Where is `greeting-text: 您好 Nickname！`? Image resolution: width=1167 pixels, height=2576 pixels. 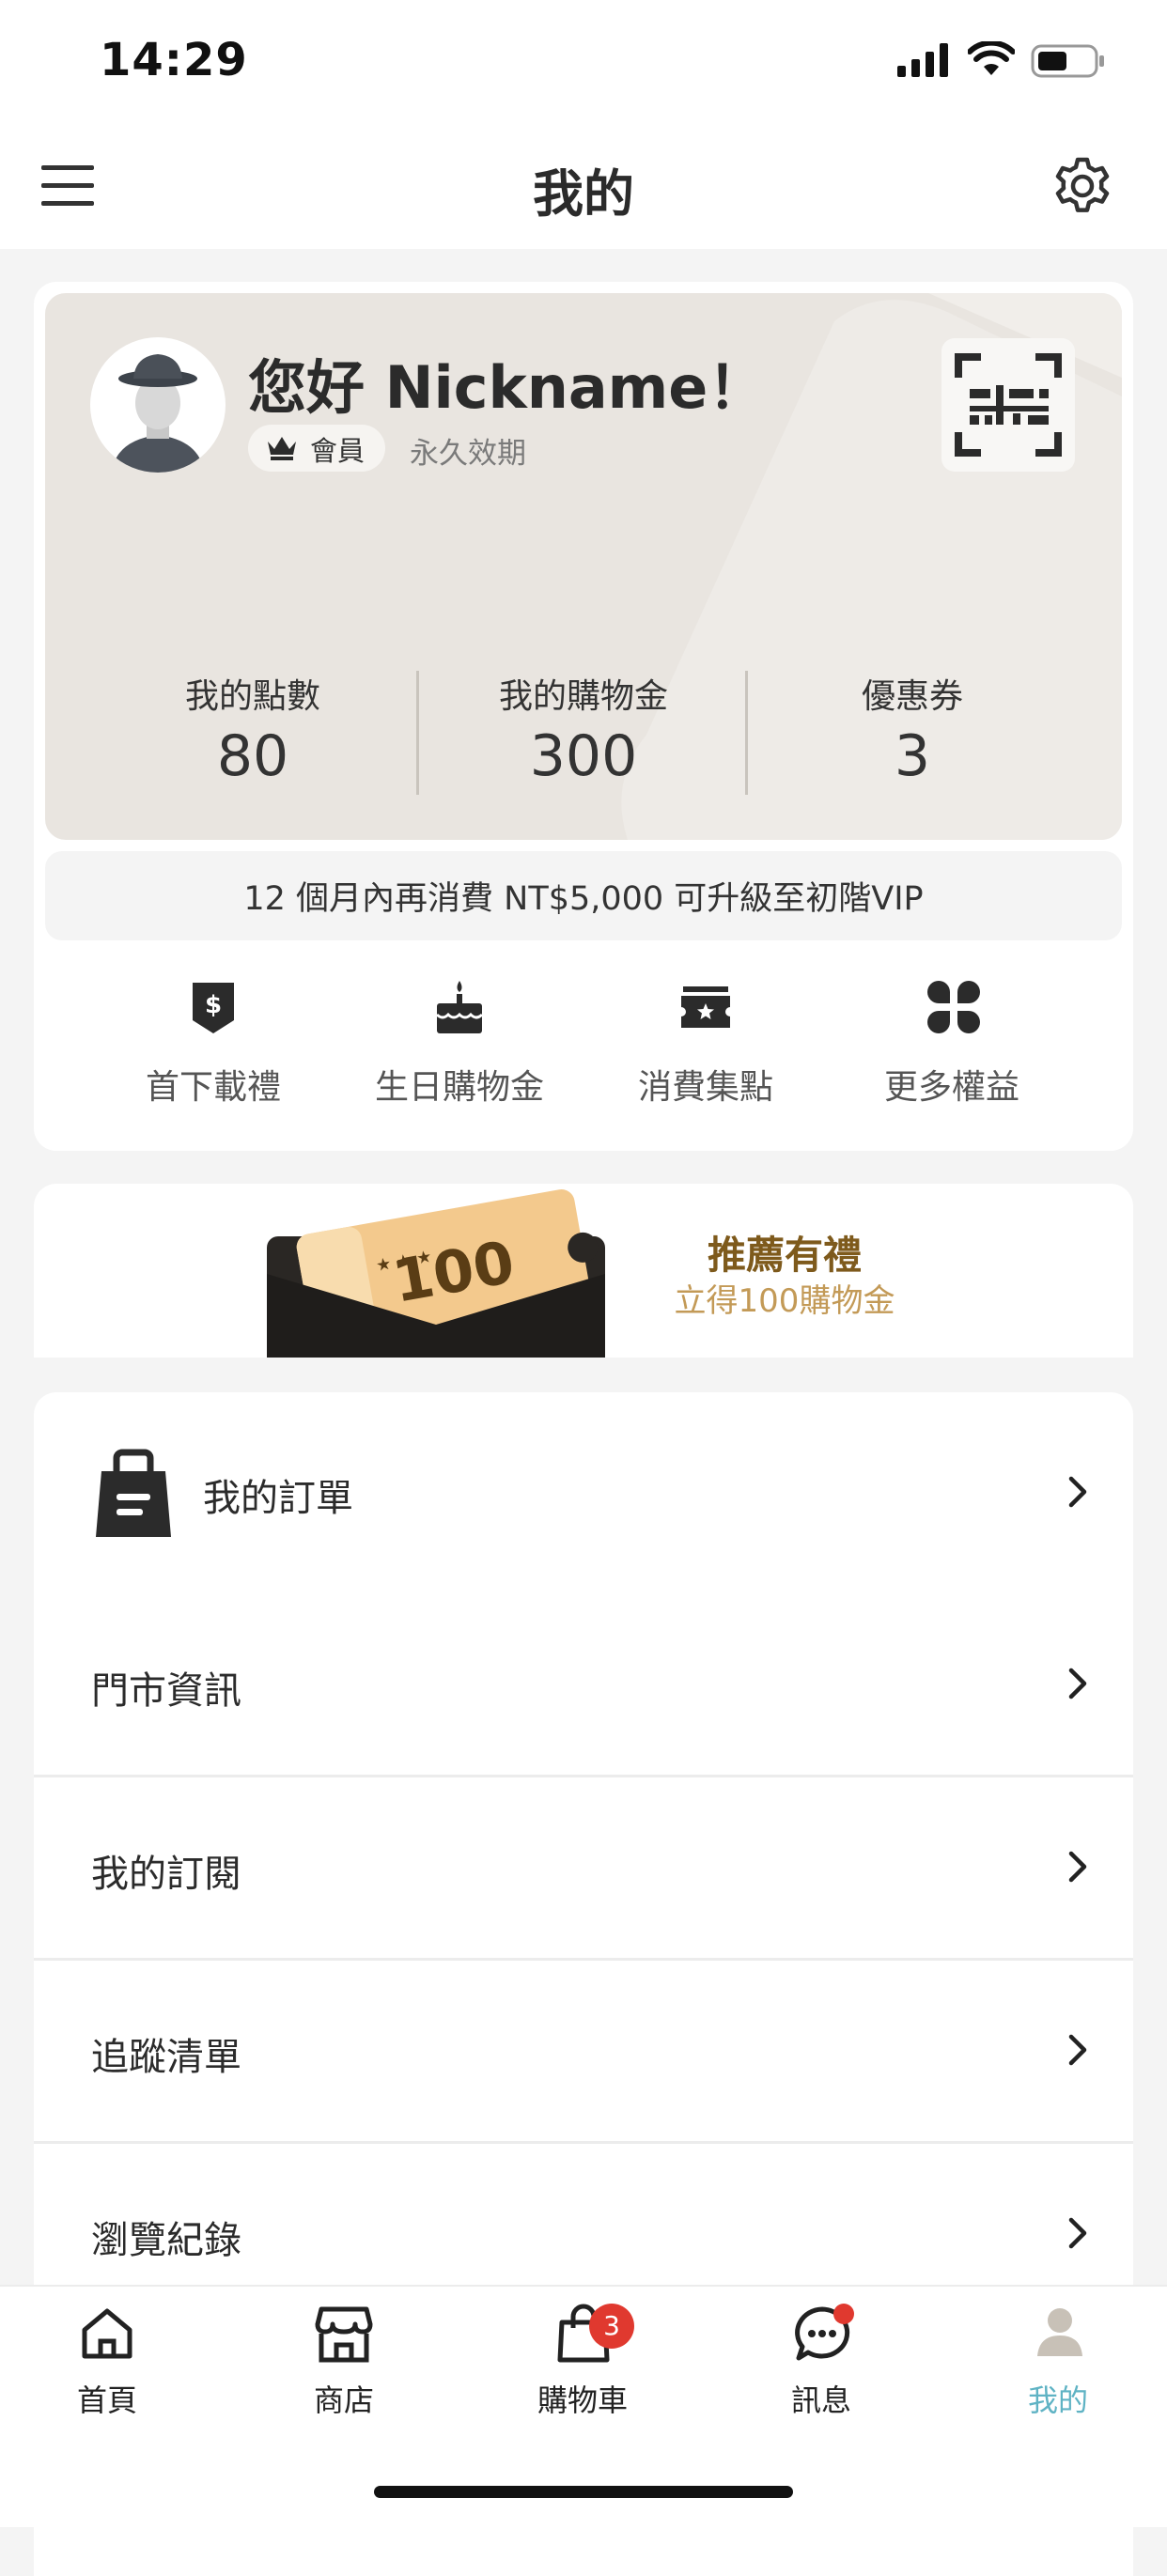
greeting-text: 您好 Nickname！ is located at coordinates (507, 388).